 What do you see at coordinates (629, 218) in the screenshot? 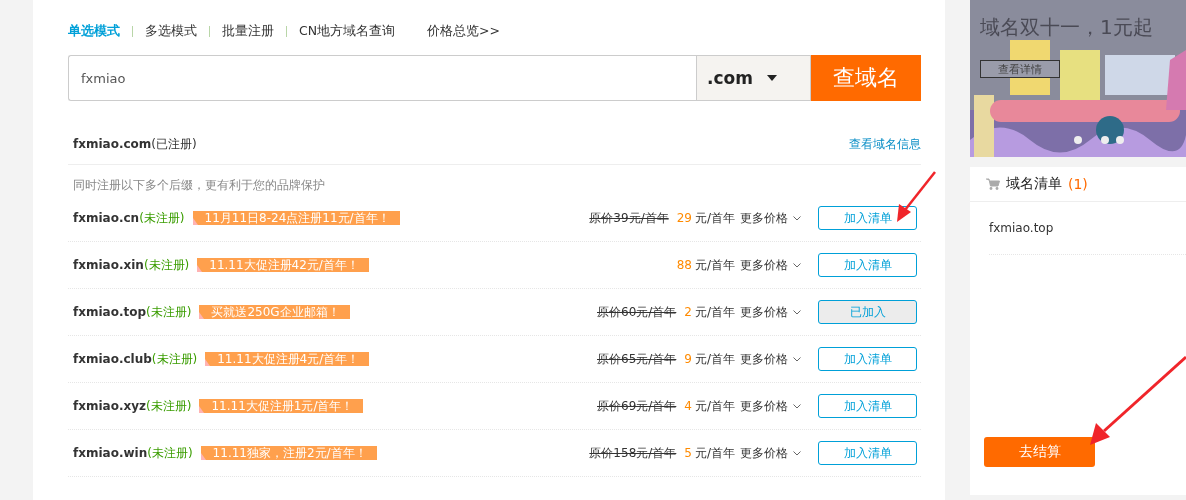
I see `original-price: 原价39元/首年` at bounding box center [629, 218].